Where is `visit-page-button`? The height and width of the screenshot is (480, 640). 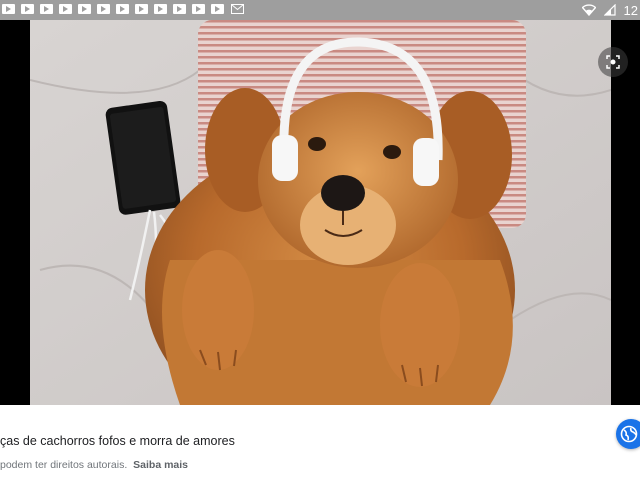
visit-page-button is located at coordinates (628, 434).